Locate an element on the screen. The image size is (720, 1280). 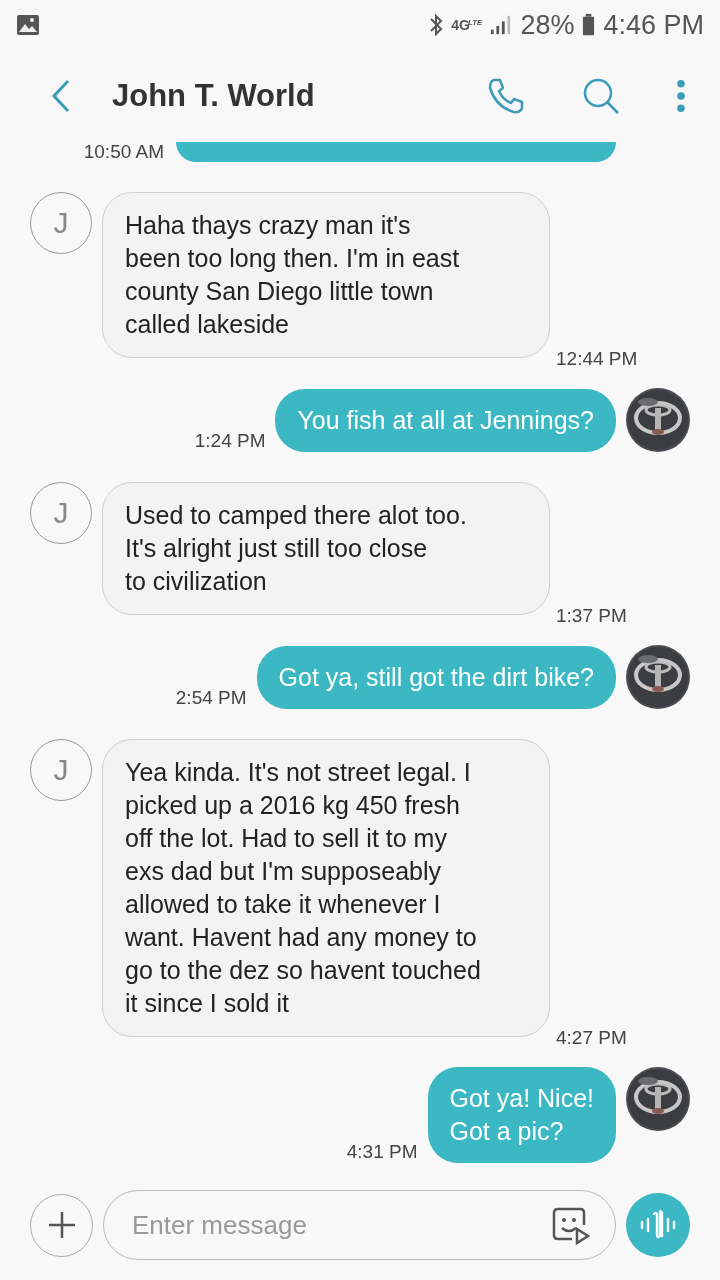
message-bubble: Used to camped there alot too. It's alright just still too close to civilization is located at coordinates (326, 548).